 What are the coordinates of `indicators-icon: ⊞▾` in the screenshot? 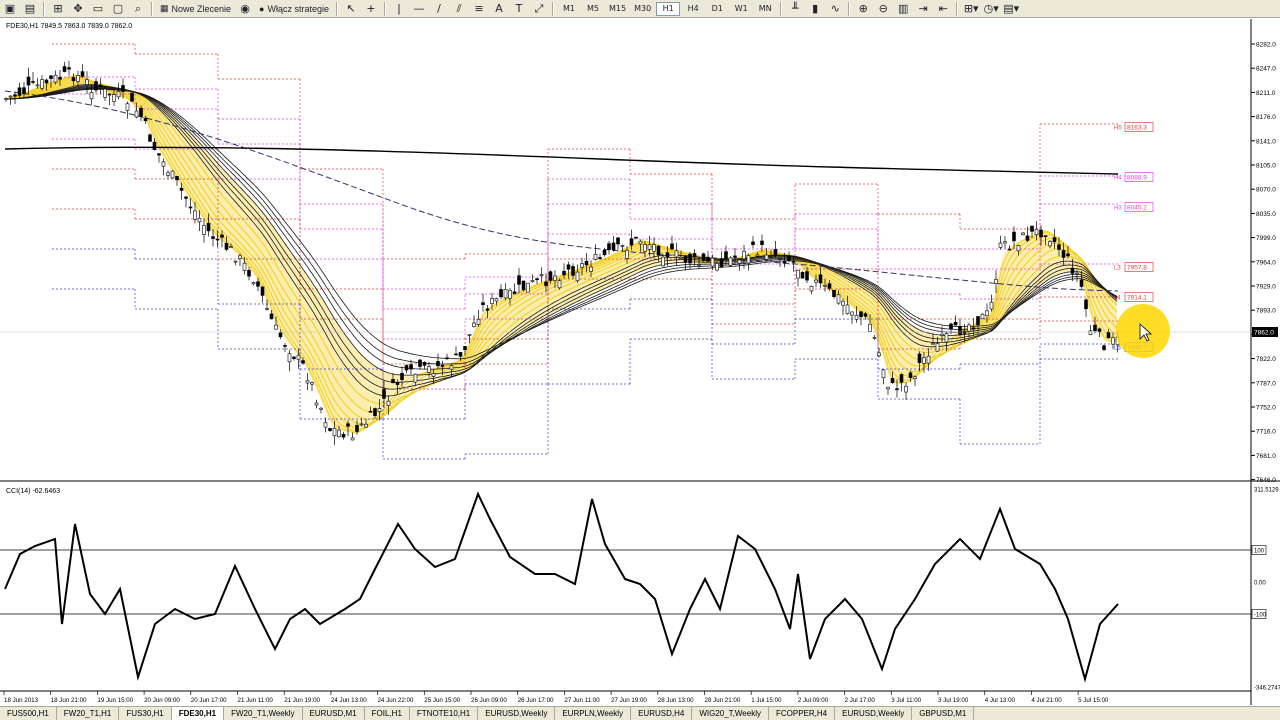 It's located at (971, 9).